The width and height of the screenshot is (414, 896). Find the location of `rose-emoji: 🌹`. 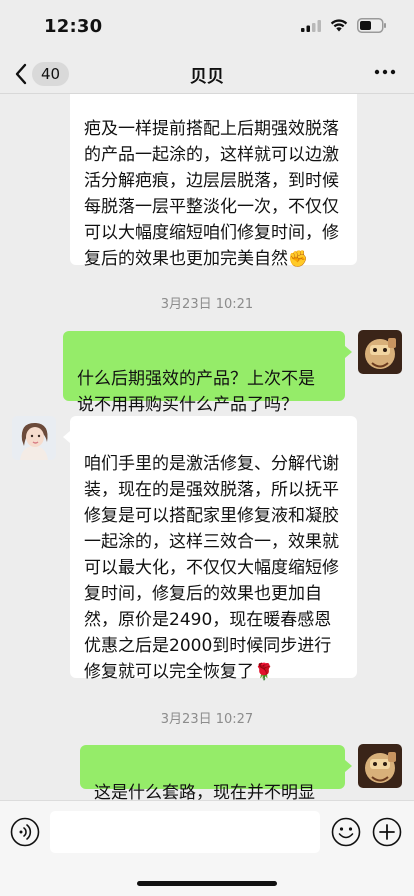

rose-emoji: 🌹 is located at coordinates (264, 671).